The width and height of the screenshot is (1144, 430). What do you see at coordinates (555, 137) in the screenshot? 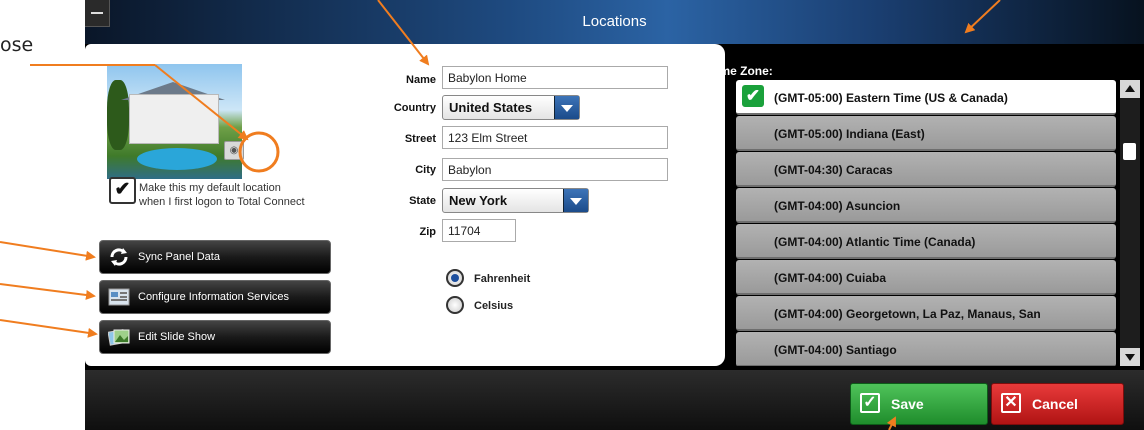
I see `street-field: 123 Elm Street` at bounding box center [555, 137].